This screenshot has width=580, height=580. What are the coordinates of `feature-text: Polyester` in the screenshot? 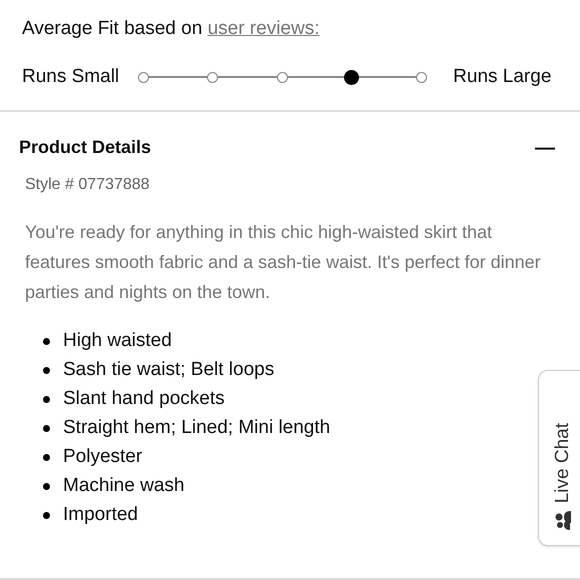 It's located at (102, 457).